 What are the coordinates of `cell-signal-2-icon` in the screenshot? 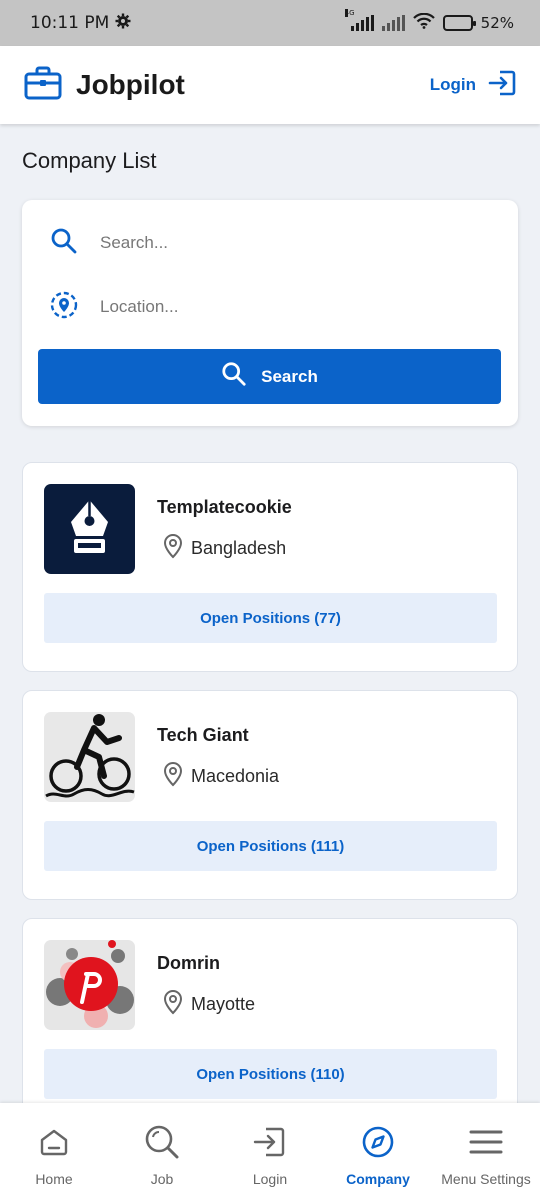 It's located at (393, 23).